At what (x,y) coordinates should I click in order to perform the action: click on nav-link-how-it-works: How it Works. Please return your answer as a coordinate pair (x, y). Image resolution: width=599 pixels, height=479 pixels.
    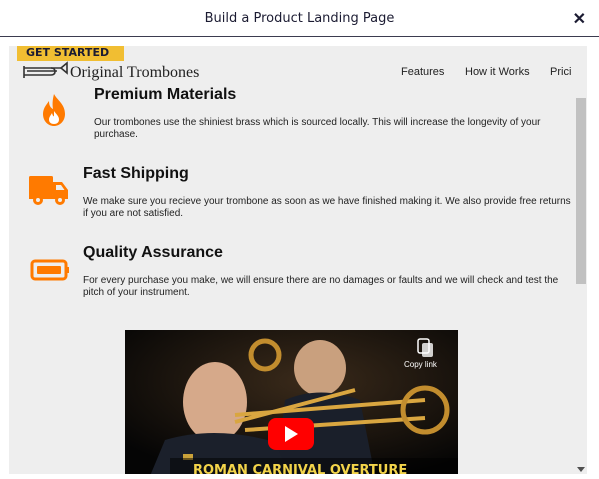
    Looking at the image, I should click on (497, 72).